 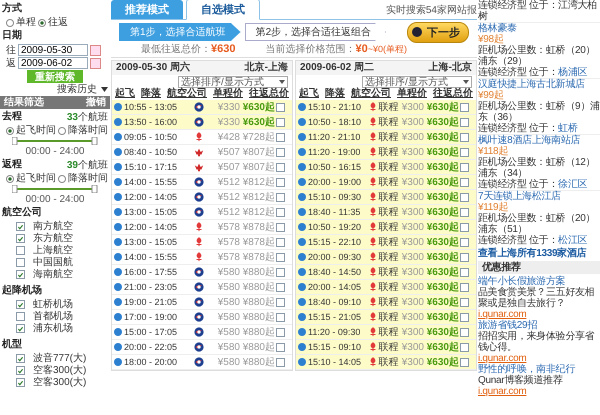 What do you see at coordinates (412, 94) in the screenshot?
I see `column-header: 单程价` at bounding box center [412, 94].